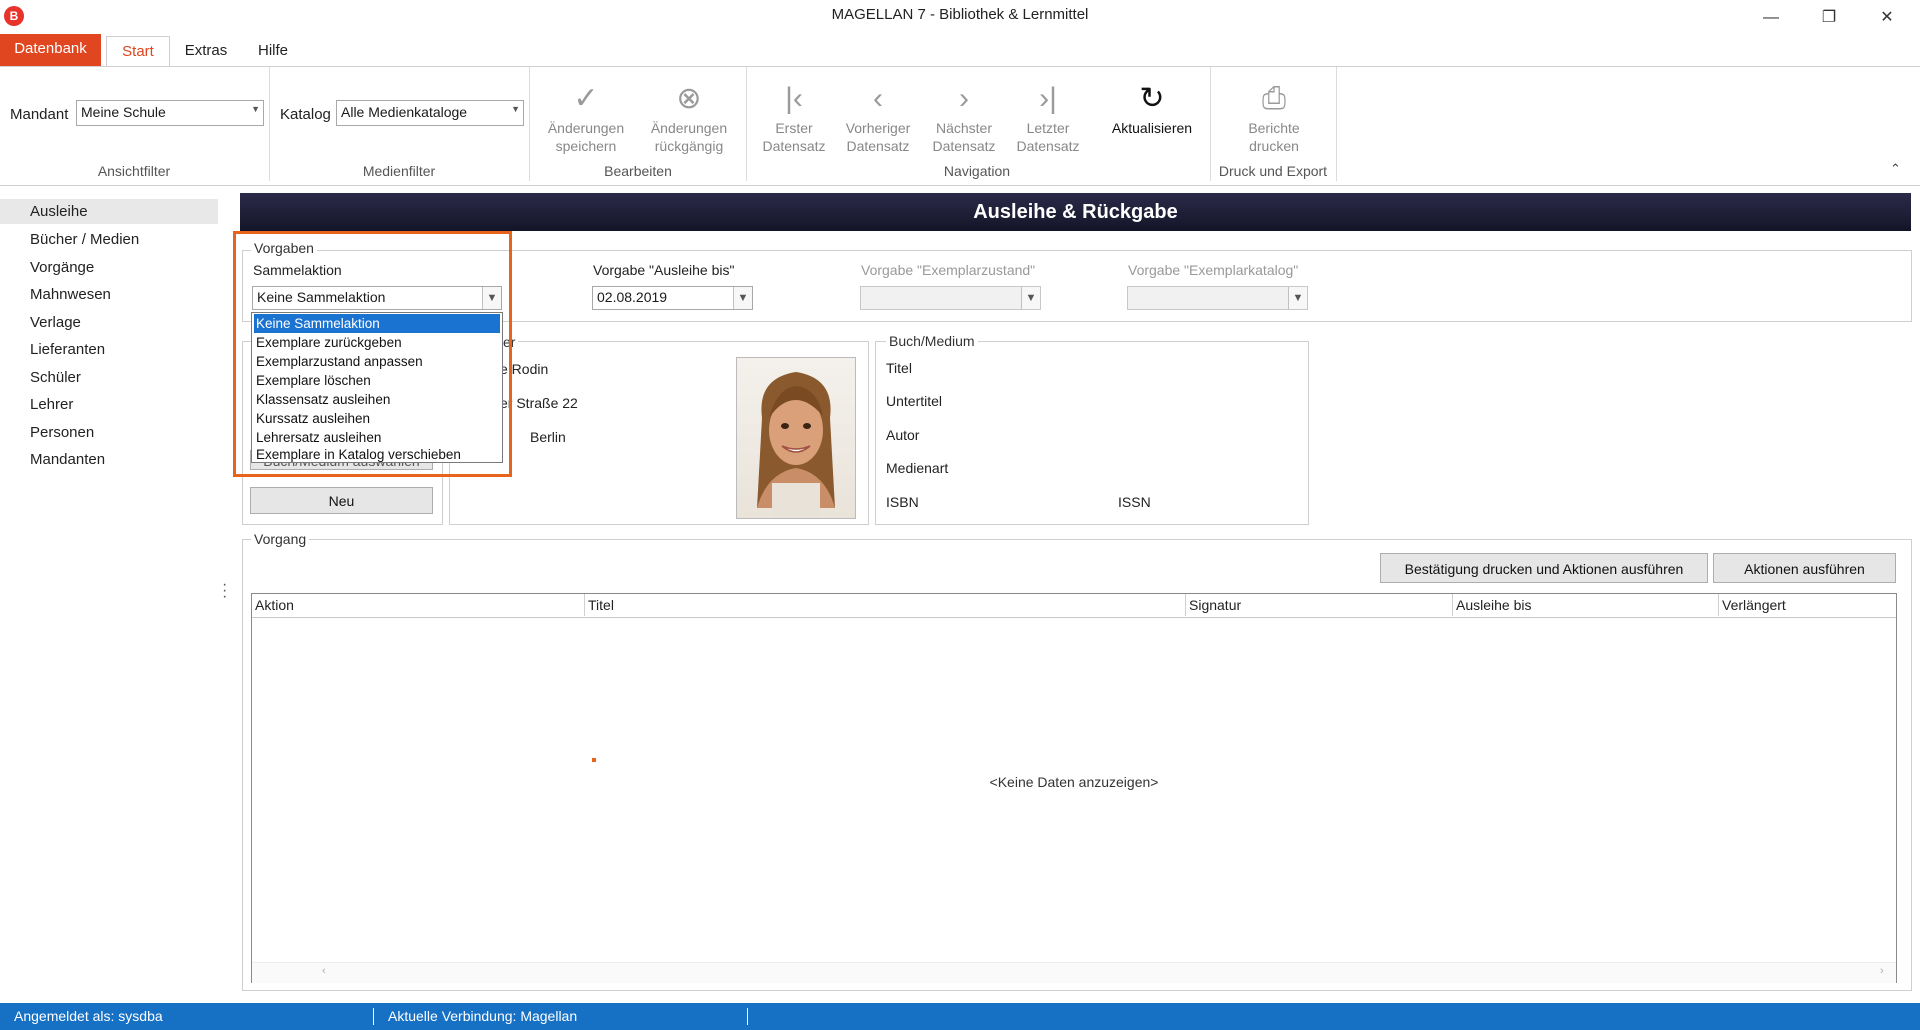 The width and height of the screenshot is (1920, 1030). Describe the element at coordinates (794, 146) in the screenshot. I see `first-record-label-2: Datensatz` at that location.